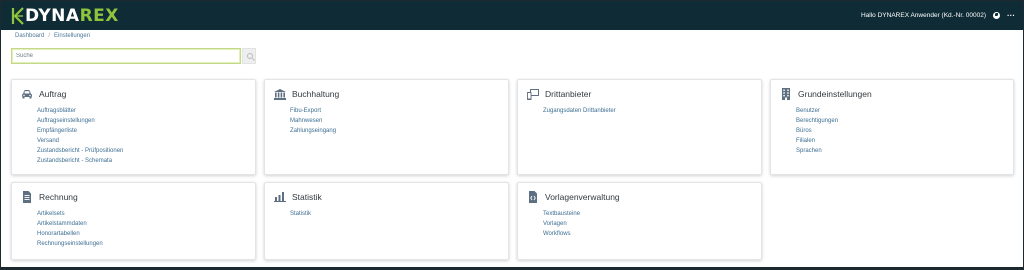  What do you see at coordinates (146, 234) in the screenshot?
I see `link-honorartabellen: Honorartabellen` at bounding box center [146, 234].